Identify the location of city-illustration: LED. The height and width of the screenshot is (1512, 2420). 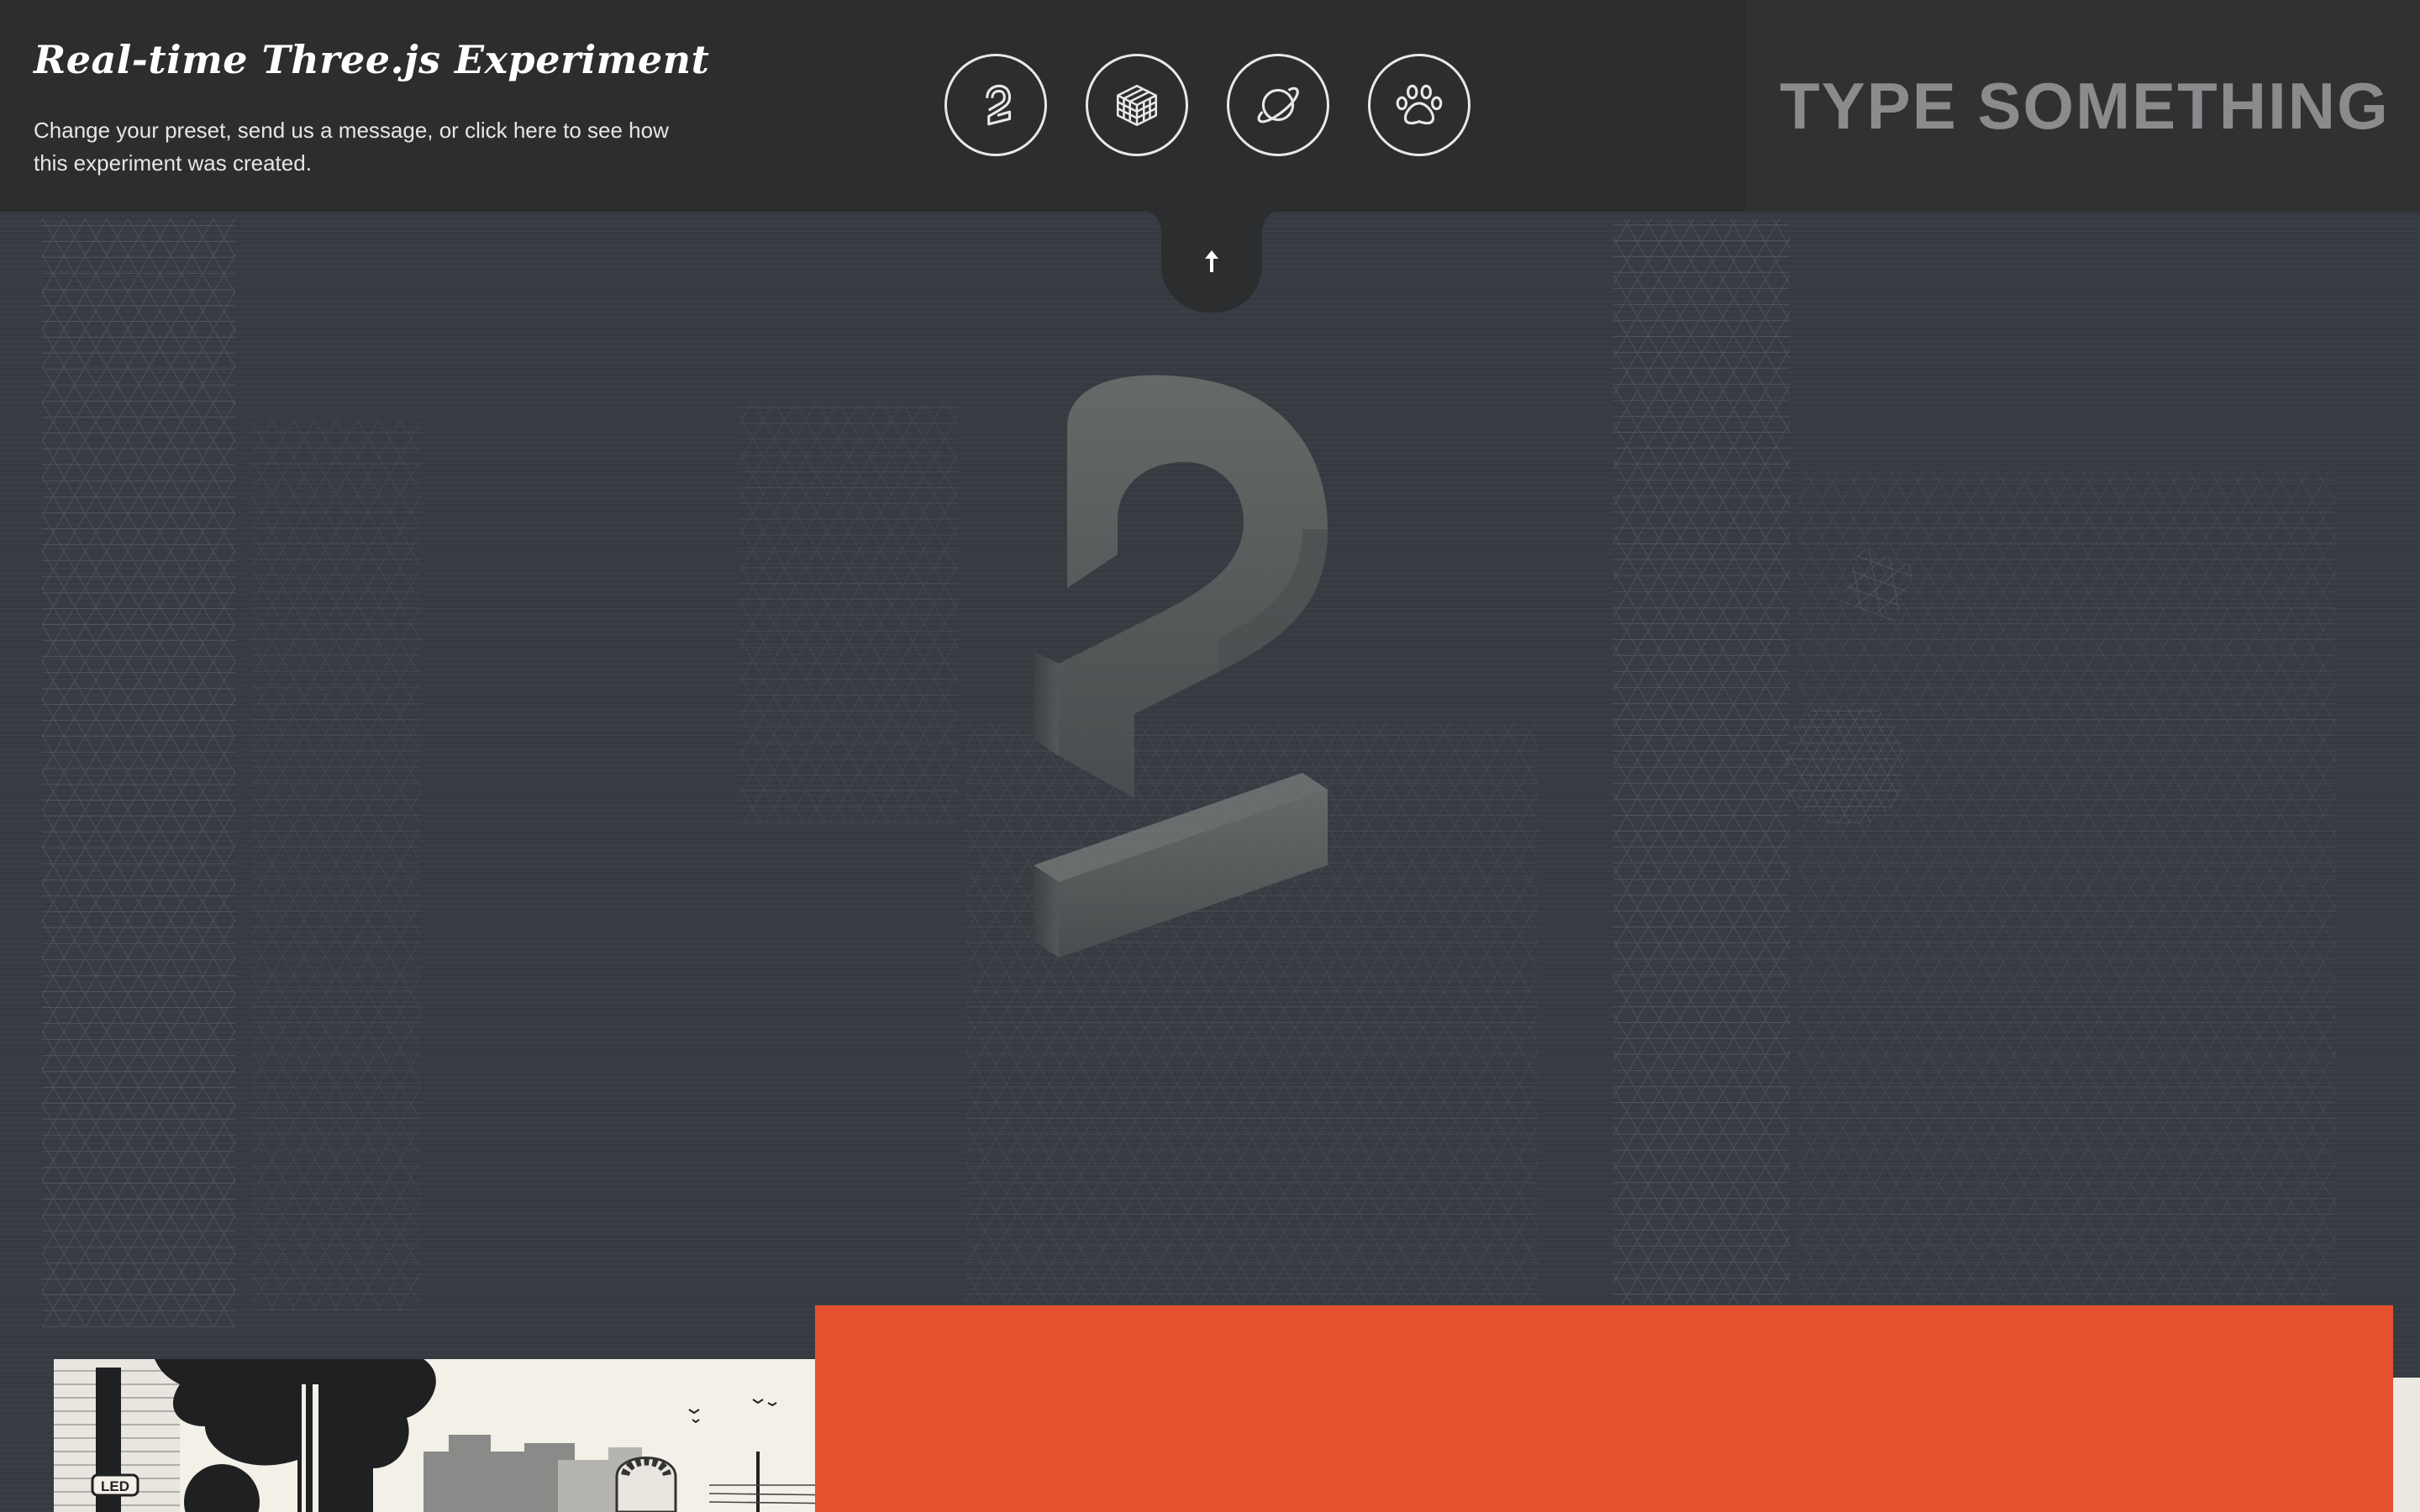
(449, 1435).